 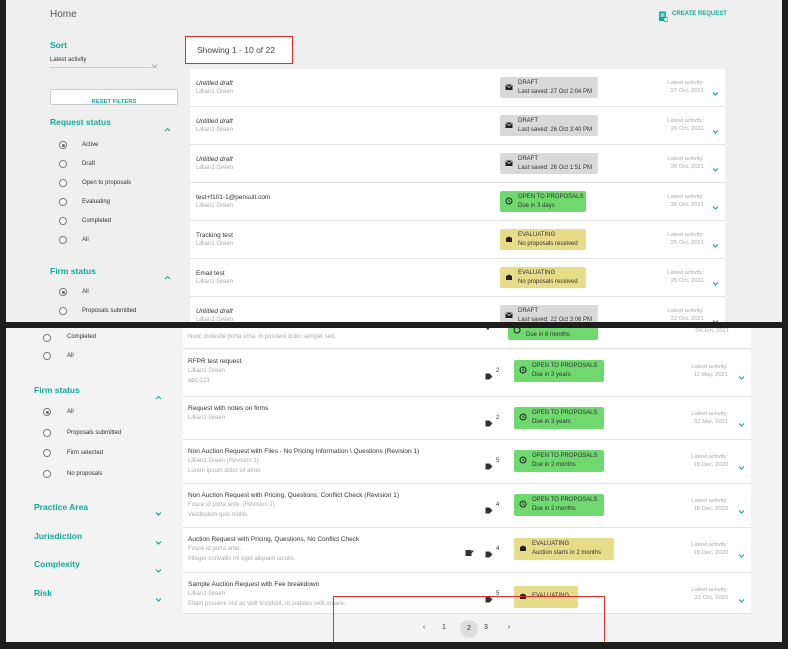 What do you see at coordinates (57, 564) in the screenshot?
I see `filter-complexity: Complexity` at bounding box center [57, 564].